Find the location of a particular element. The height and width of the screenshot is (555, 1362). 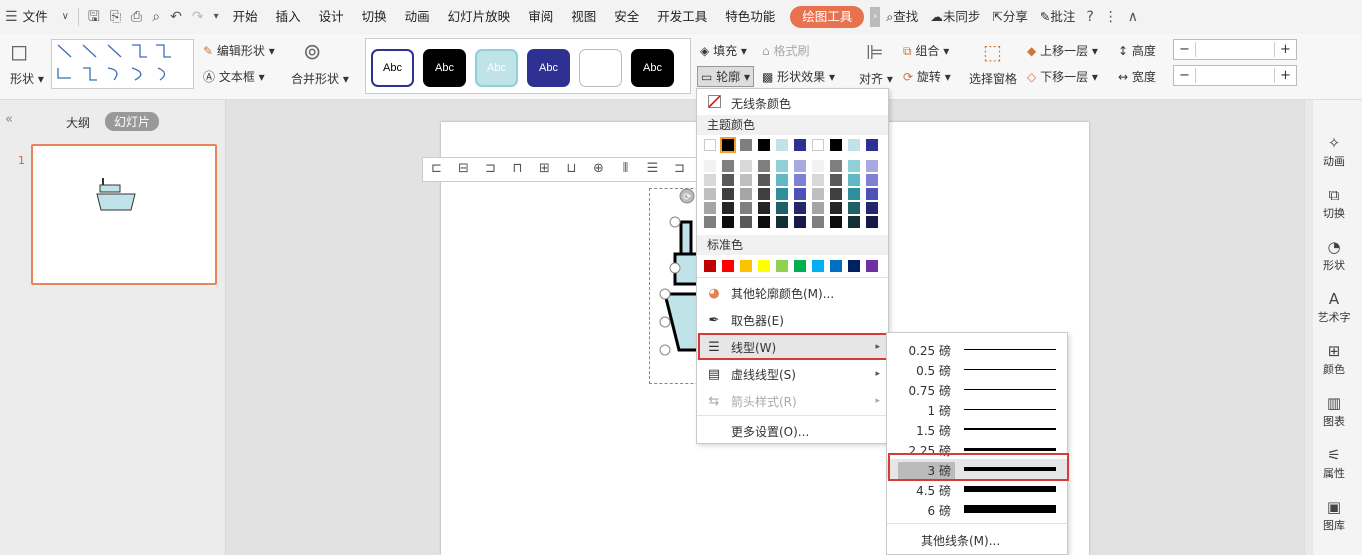

sidebar-item-transition: ⧉ 切换 is located at coordinates (1333, 203).